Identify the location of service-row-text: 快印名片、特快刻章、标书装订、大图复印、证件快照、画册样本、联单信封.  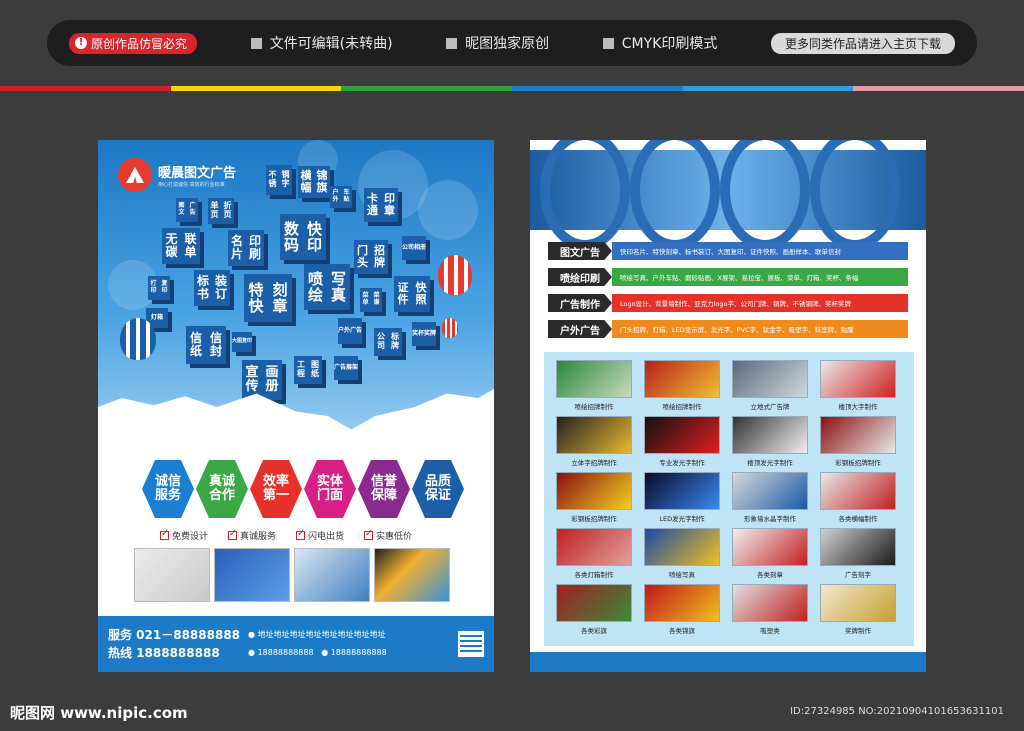
(760, 251).